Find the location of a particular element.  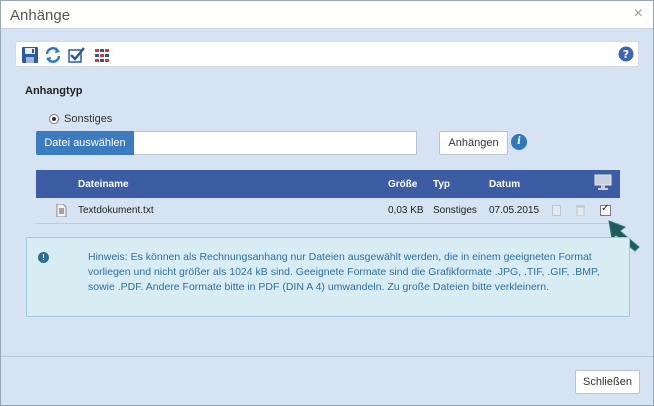

radio-label: Sonstiges is located at coordinates (88, 119).